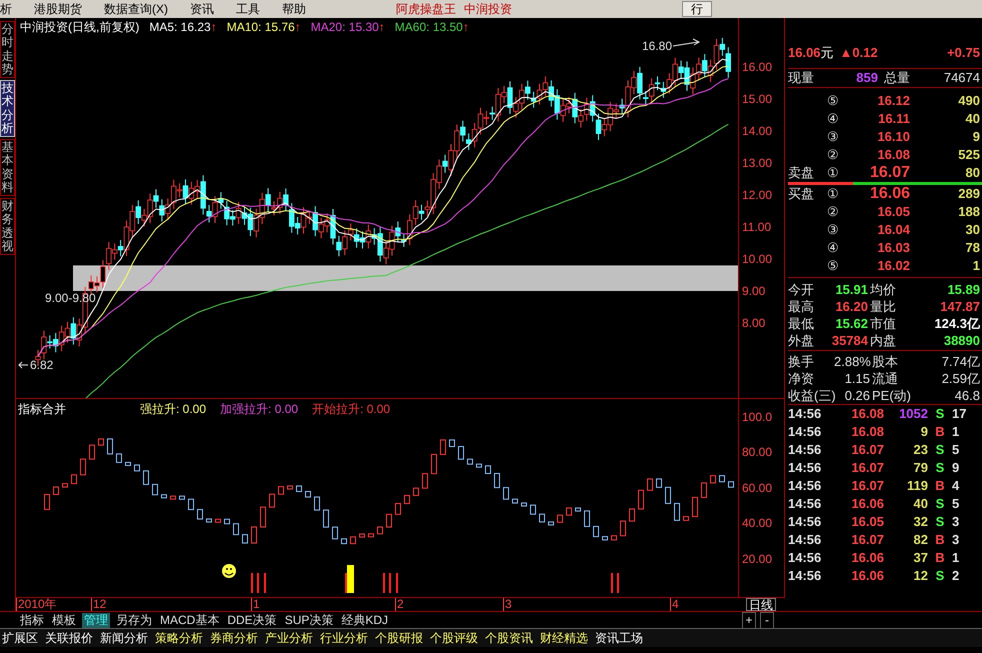 This screenshot has height=653, width=982. I want to click on date-axis-label: 1, so click(255, 604).